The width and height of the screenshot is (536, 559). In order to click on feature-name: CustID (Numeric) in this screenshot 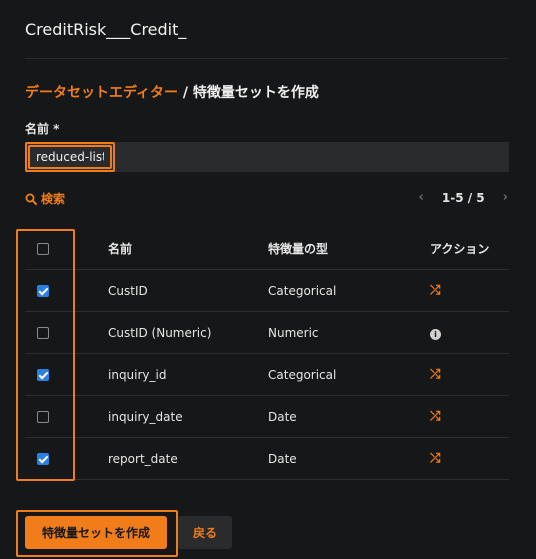, I will do `click(171, 332)`.